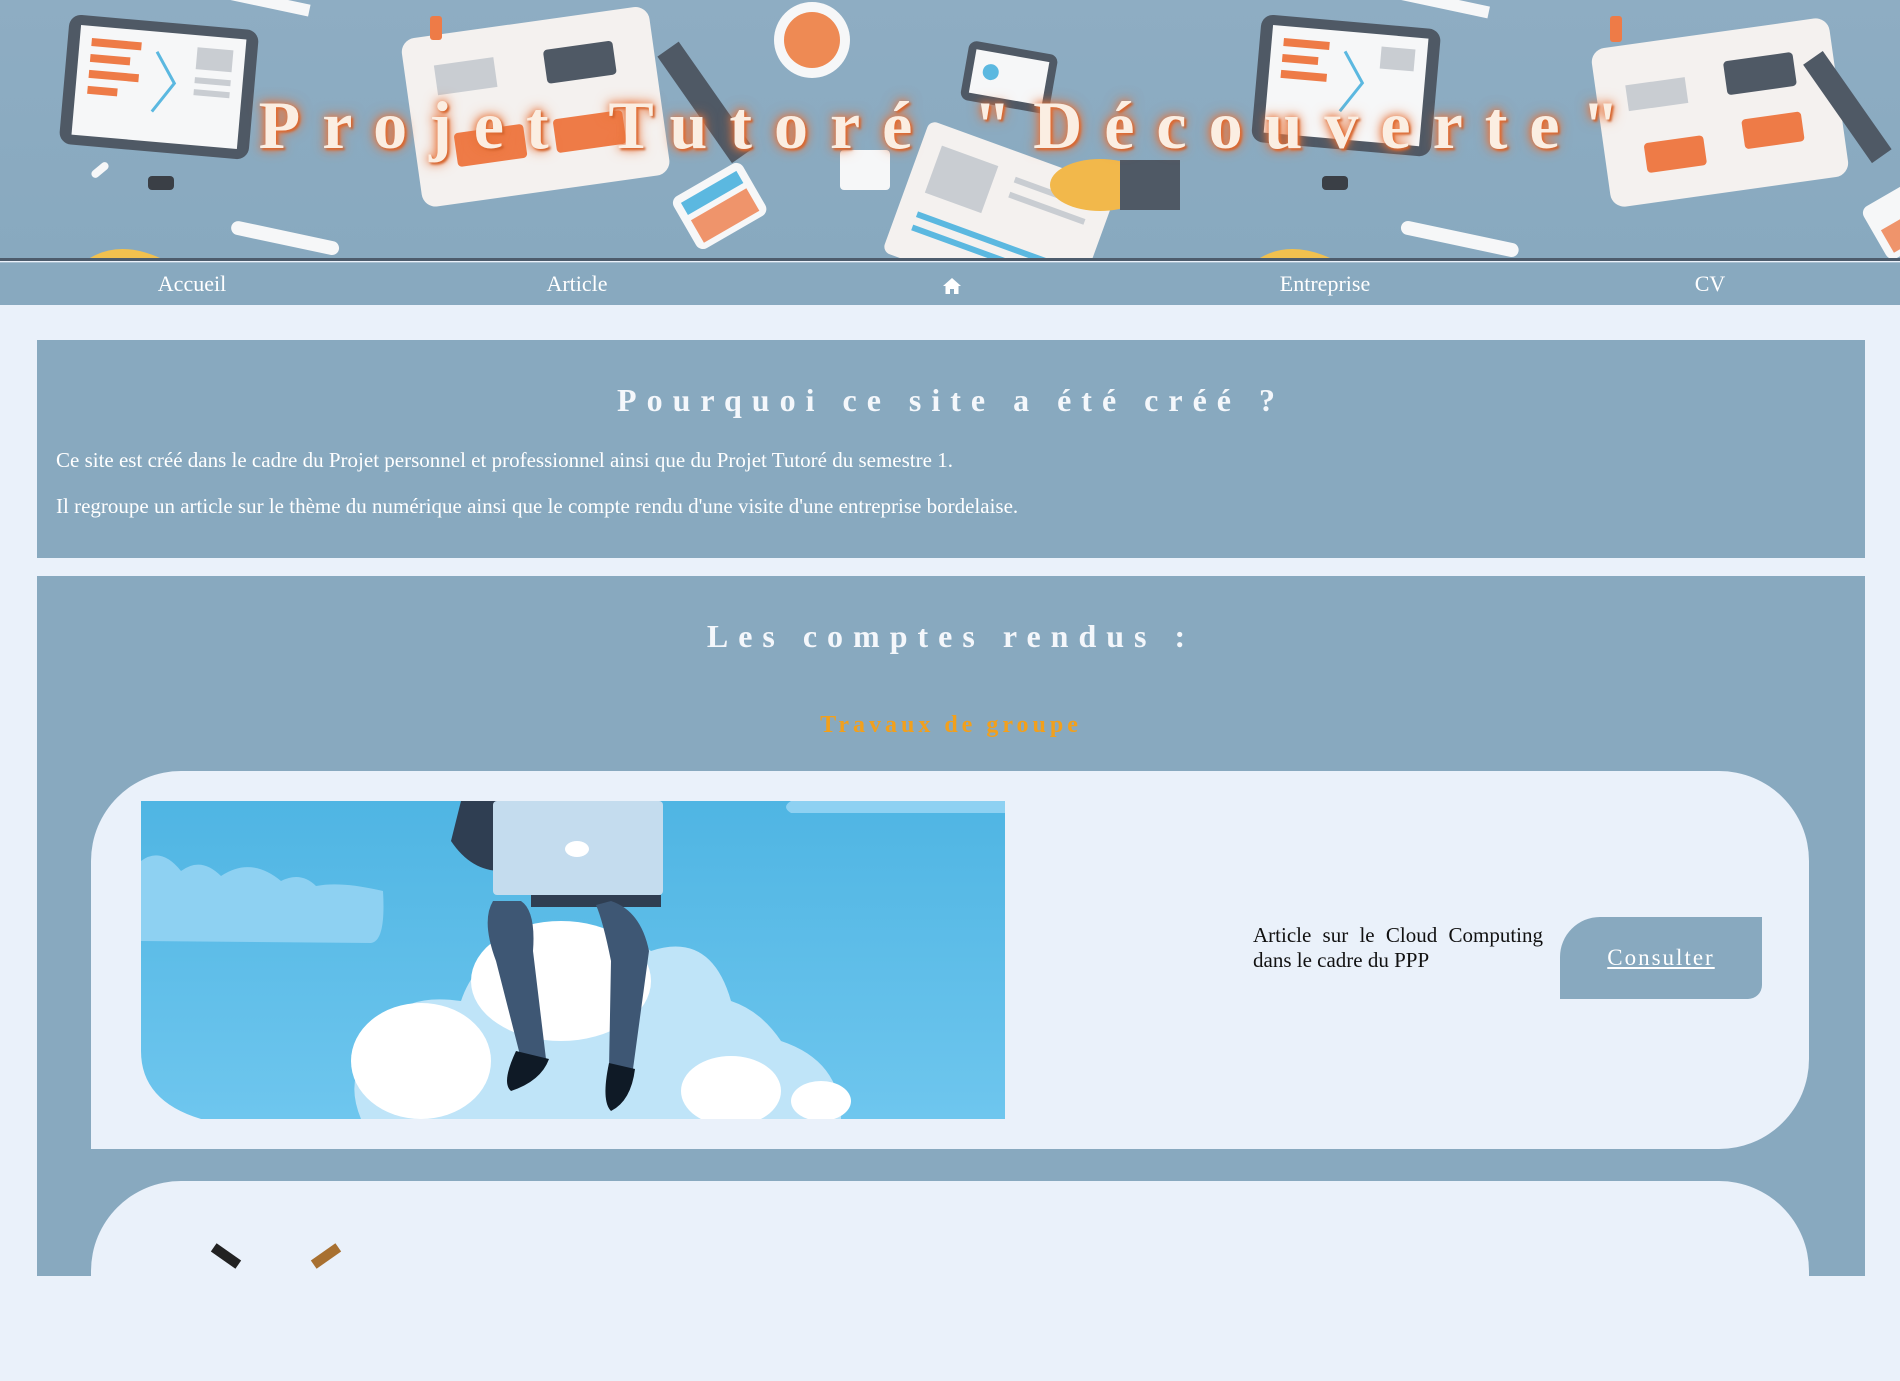 The width and height of the screenshot is (1900, 1381). Describe the element at coordinates (276, 1256) in the screenshot. I see `report-illustration` at that location.